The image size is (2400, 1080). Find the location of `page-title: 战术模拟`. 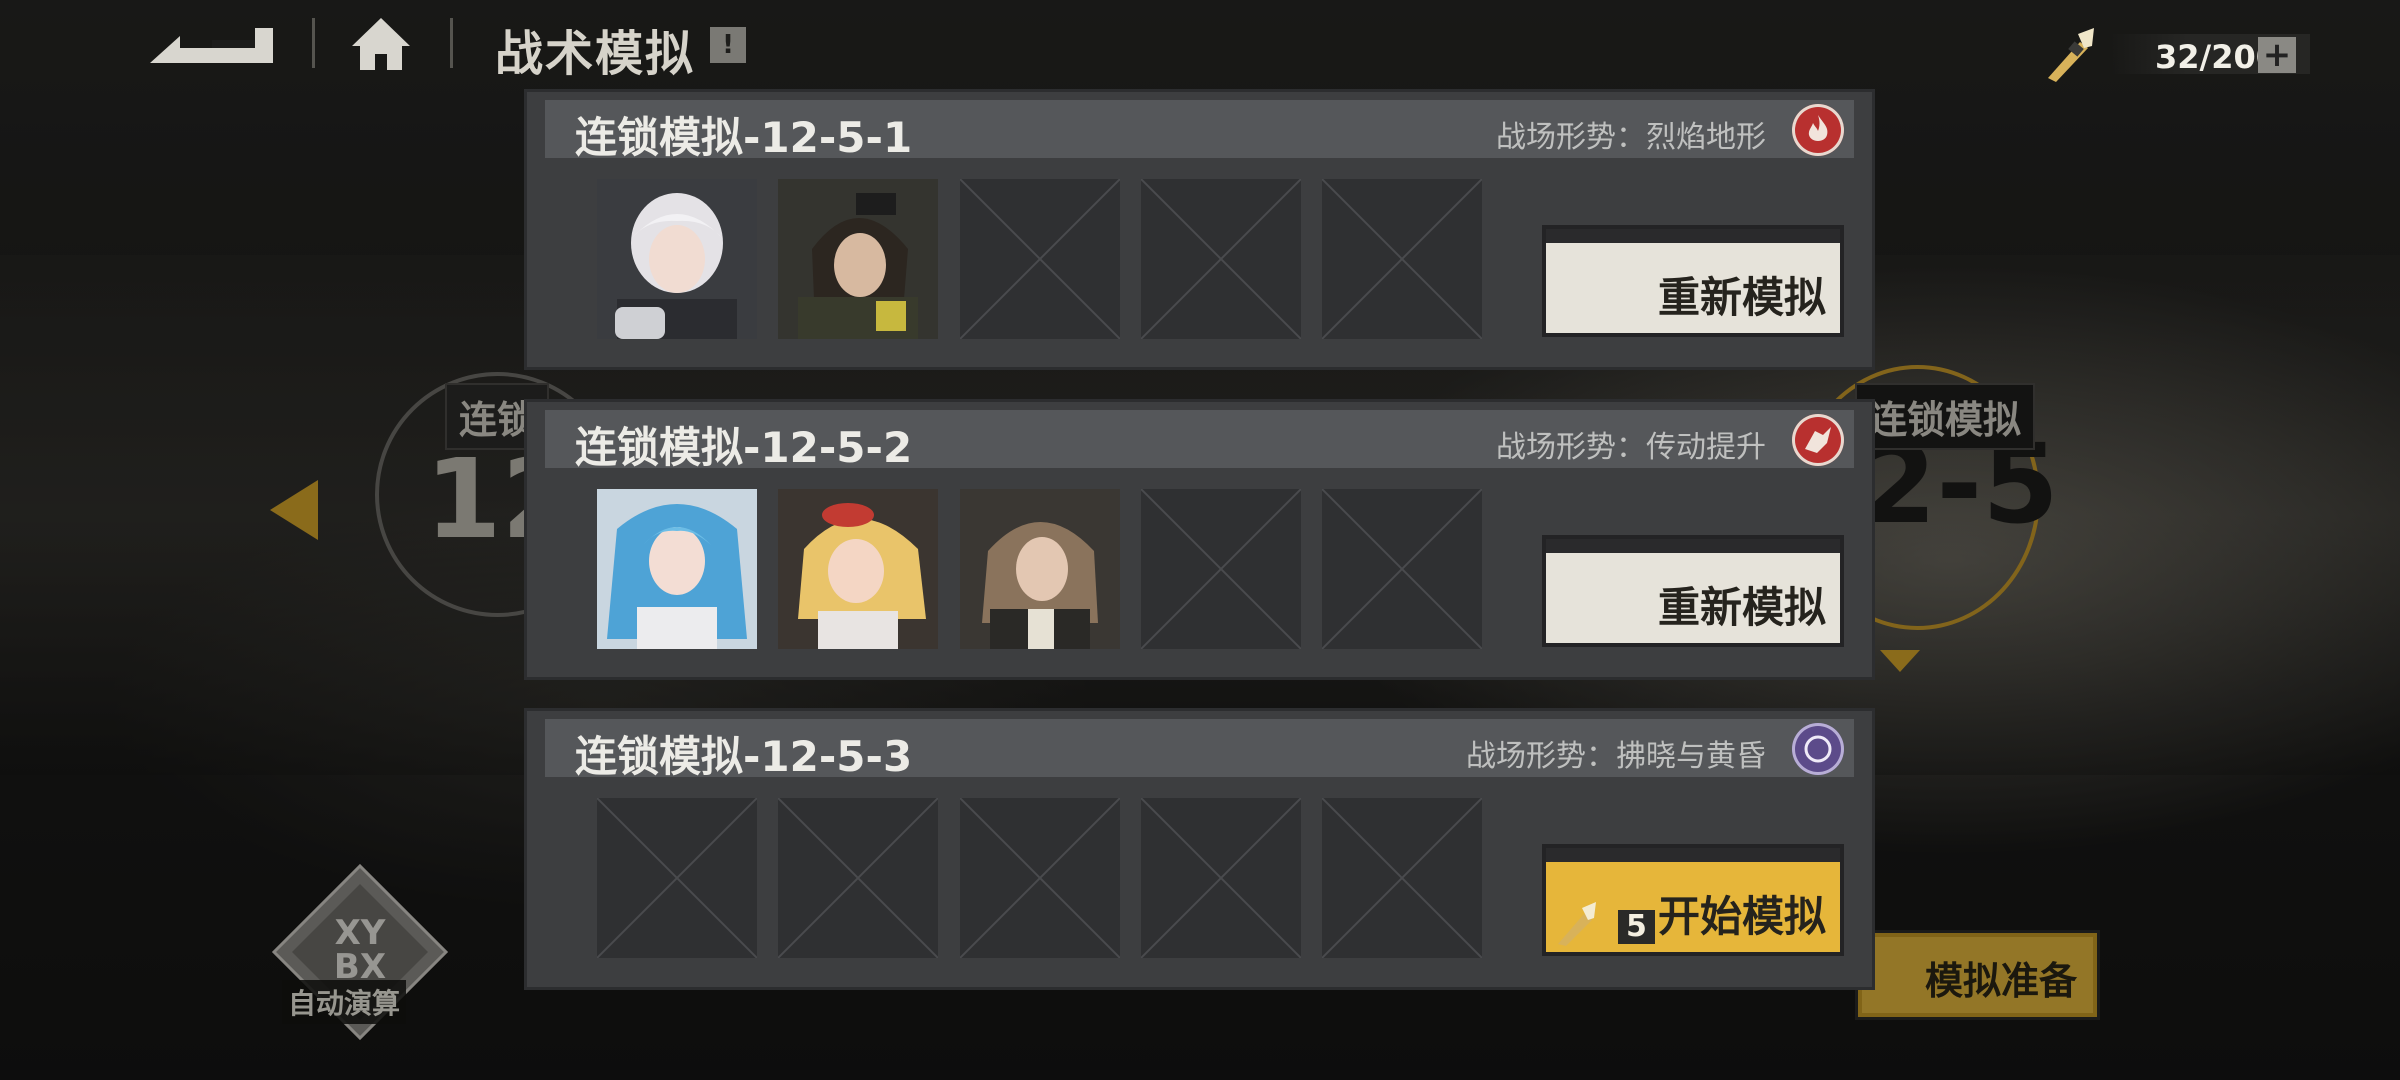

page-title: 战术模拟 is located at coordinates (595, 54).